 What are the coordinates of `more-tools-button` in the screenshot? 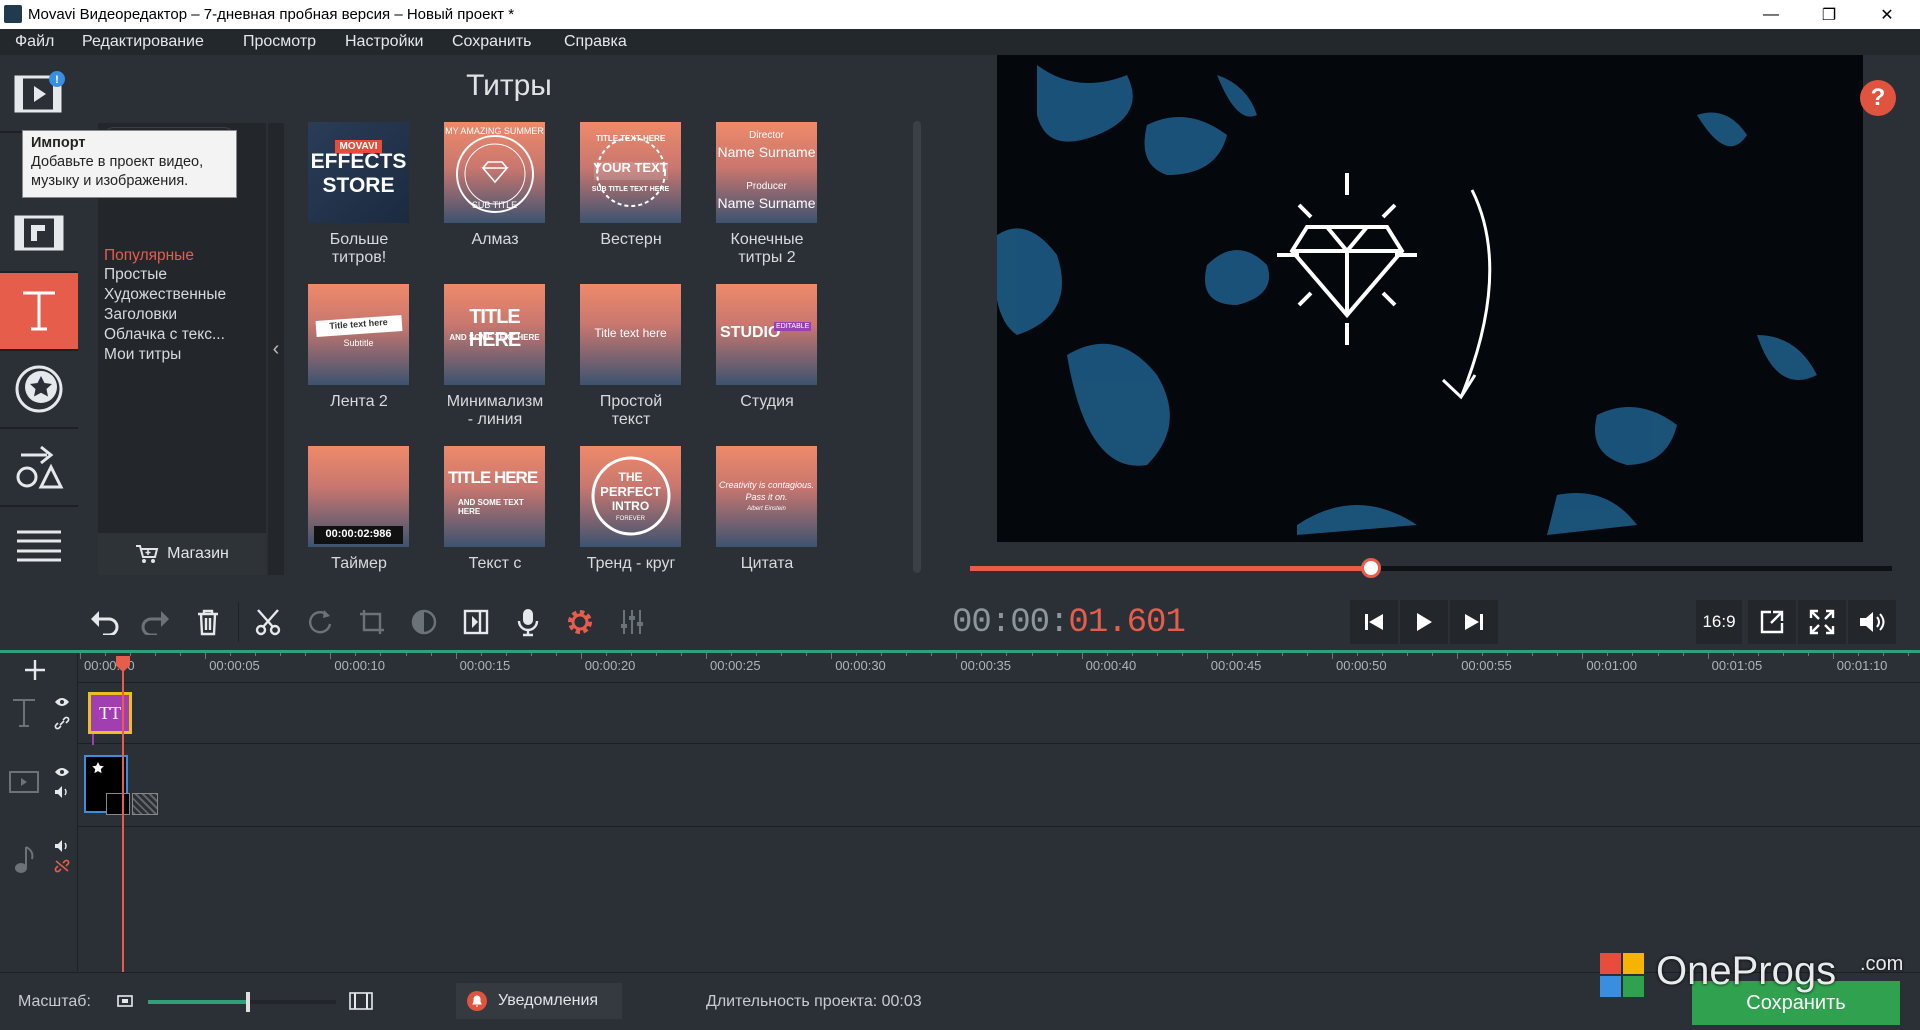 It's located at (39, 546).